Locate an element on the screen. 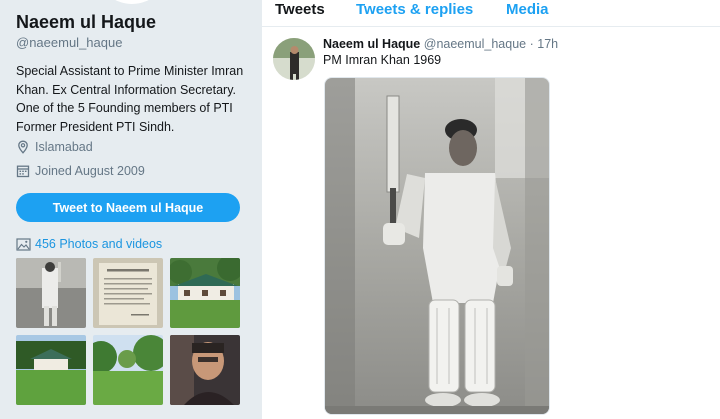 The width and height of the screenshot is (720, 419). tab-tweets-and-replies: Tweets & replies is located at coordinates (414, 9).